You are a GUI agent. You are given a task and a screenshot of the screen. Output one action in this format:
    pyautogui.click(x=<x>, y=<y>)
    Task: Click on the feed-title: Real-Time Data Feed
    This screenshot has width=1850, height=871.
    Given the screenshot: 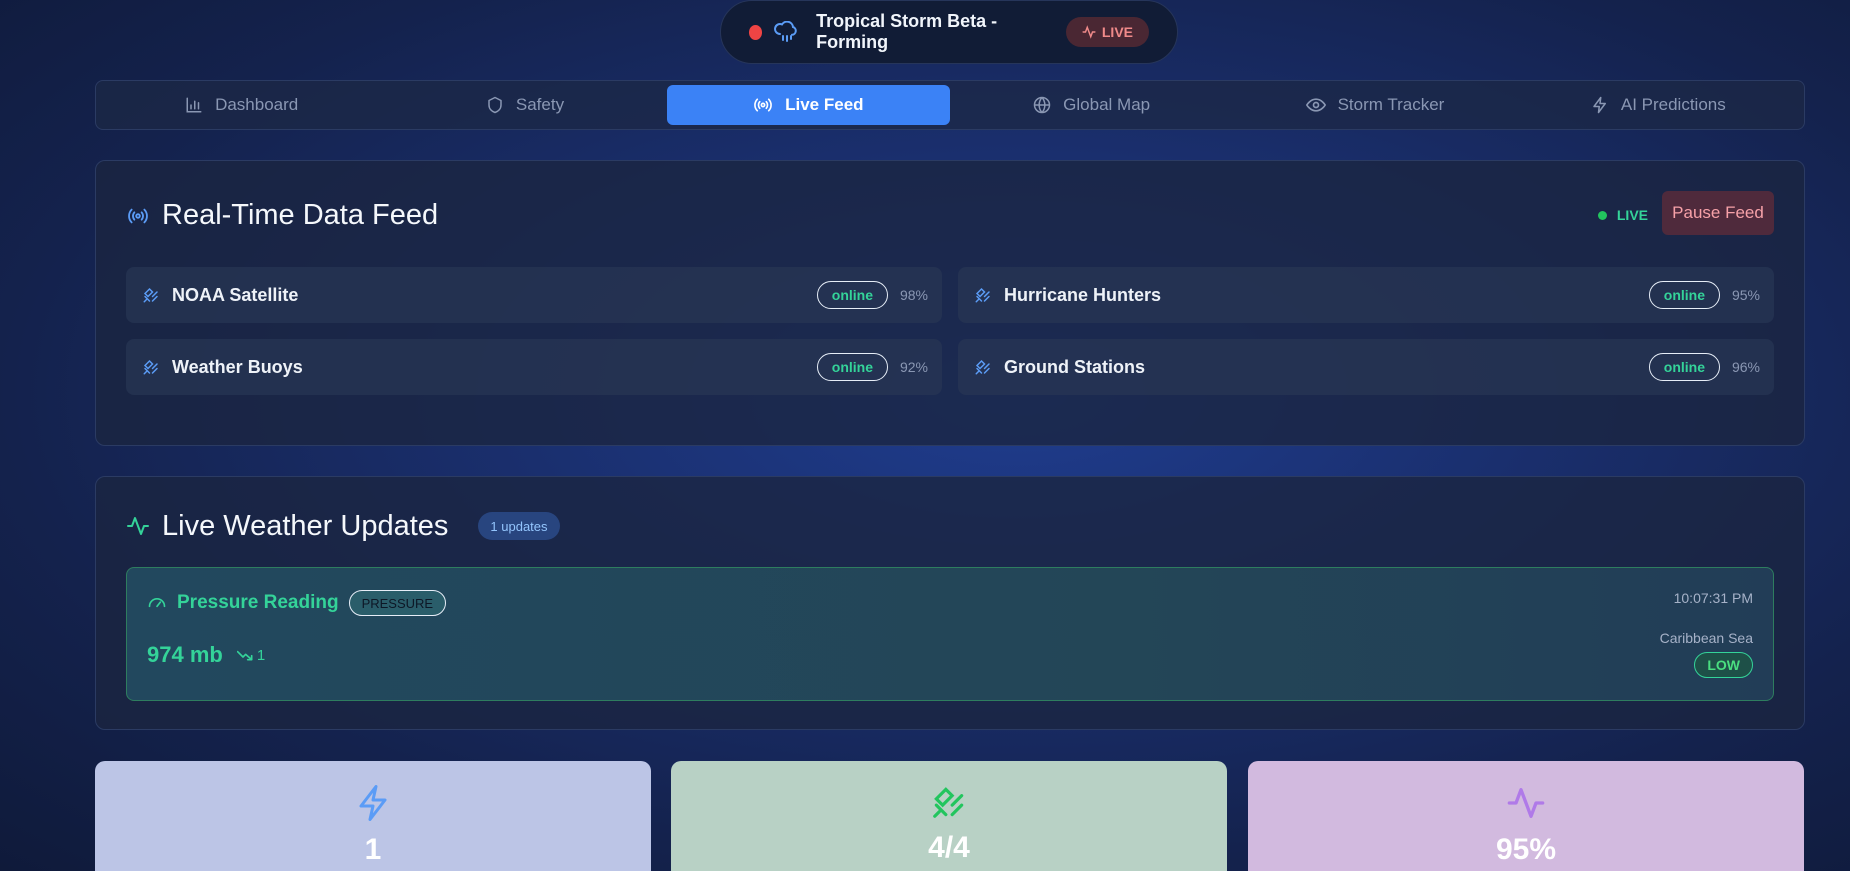 What is the action you would take?
    pyautogui.click(x=300, y=215)
    